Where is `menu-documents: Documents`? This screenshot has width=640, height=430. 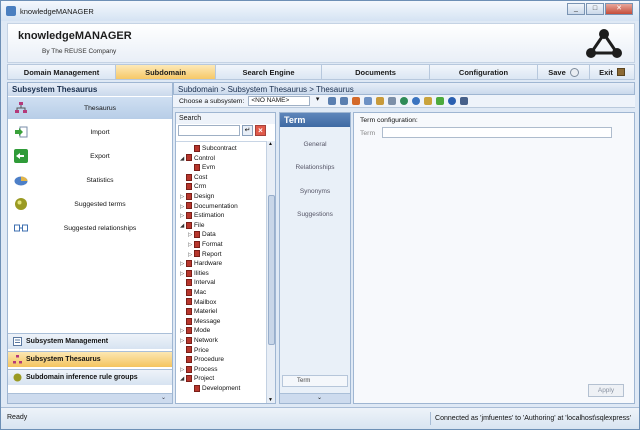
menu-documents: Documents is located at coordinates (376, 72).